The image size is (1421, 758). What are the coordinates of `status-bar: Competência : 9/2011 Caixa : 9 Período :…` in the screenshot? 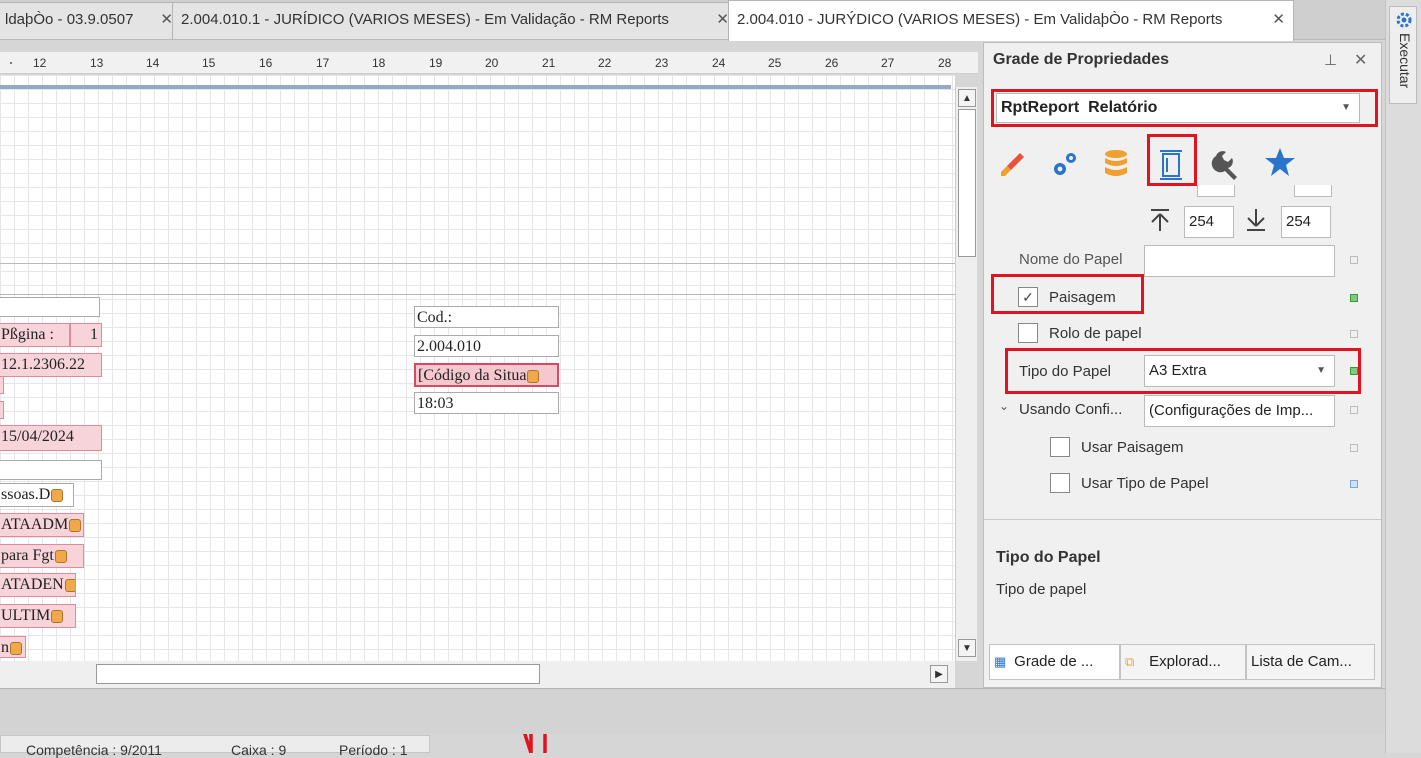 It's located at (215, 746).